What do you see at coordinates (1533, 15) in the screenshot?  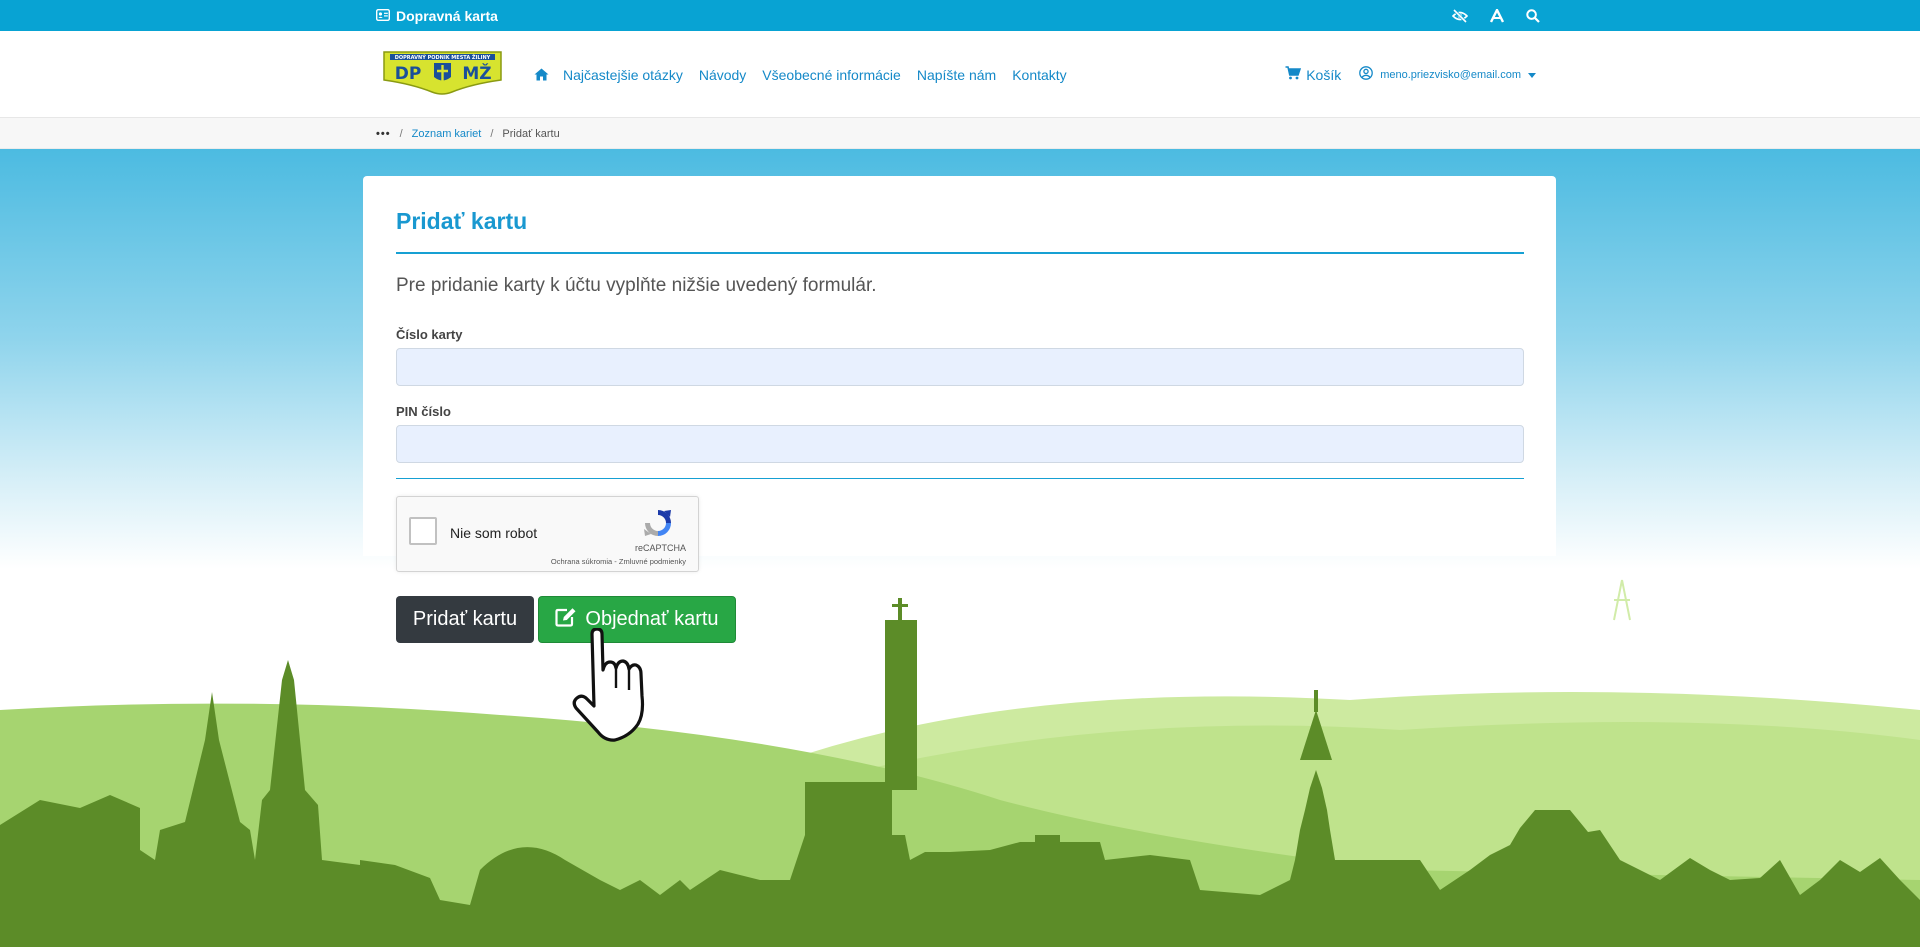 I see `search-icon` at bounding box center [1533, 15].